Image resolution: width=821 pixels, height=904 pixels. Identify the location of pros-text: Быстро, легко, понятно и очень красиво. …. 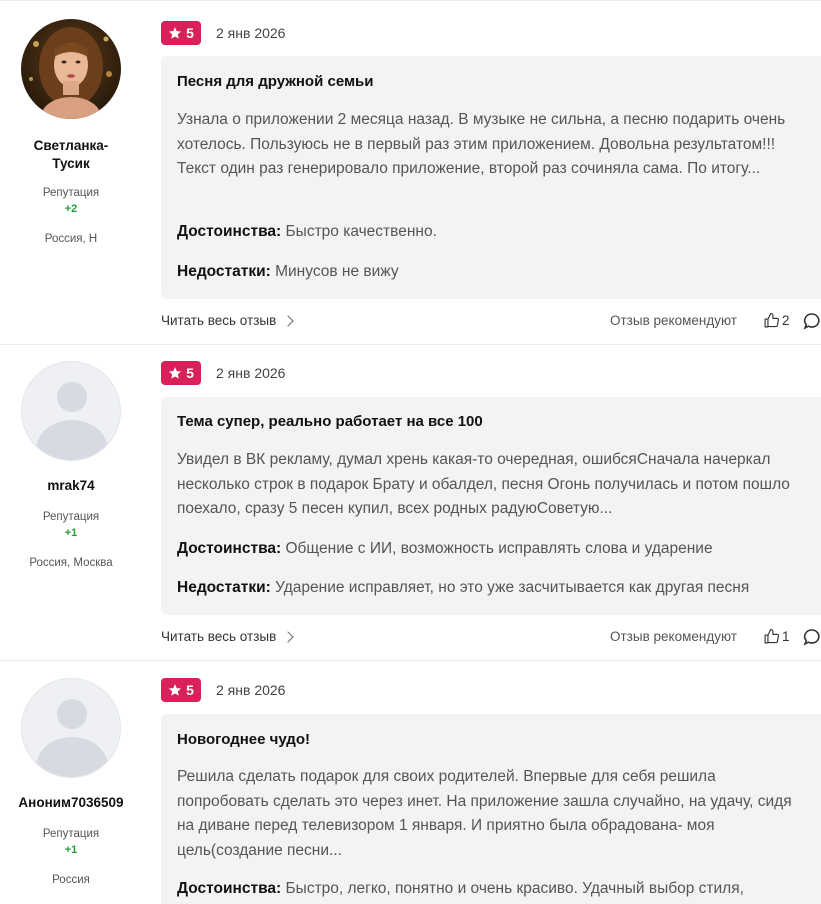
(514, 888).